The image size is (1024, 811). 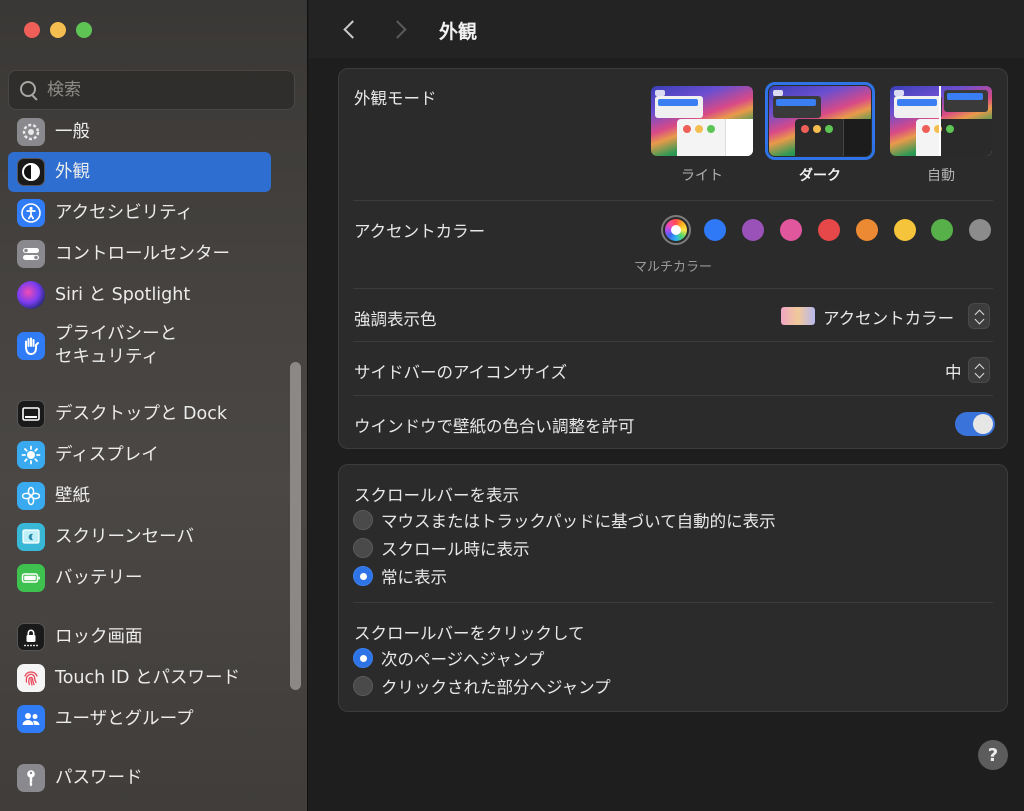 I want to click on click-scrollbar-label: スクロールバーをクリックして, so click(x=469, y=633).